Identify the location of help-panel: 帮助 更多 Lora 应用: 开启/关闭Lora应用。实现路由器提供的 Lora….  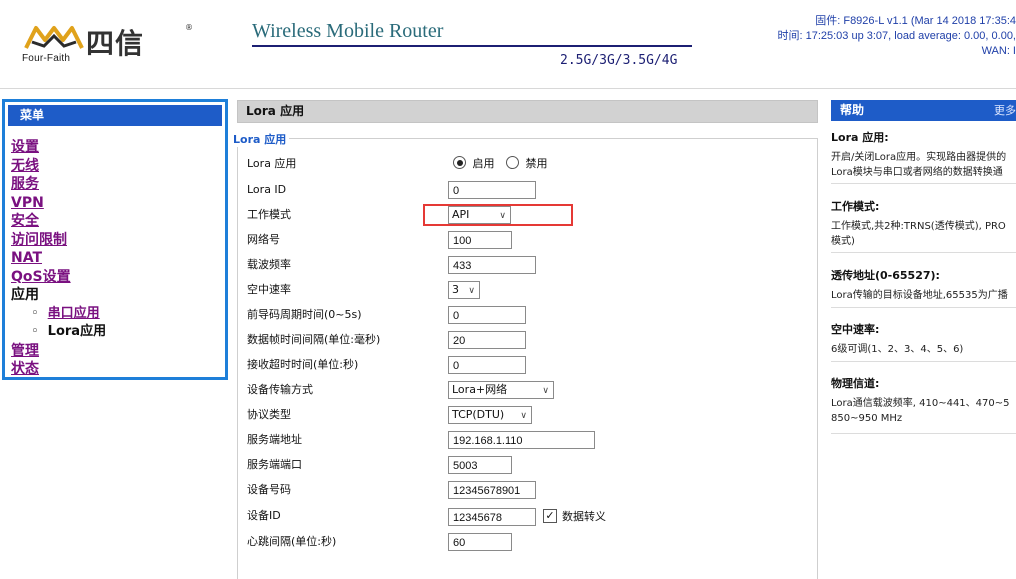
(923, 329).